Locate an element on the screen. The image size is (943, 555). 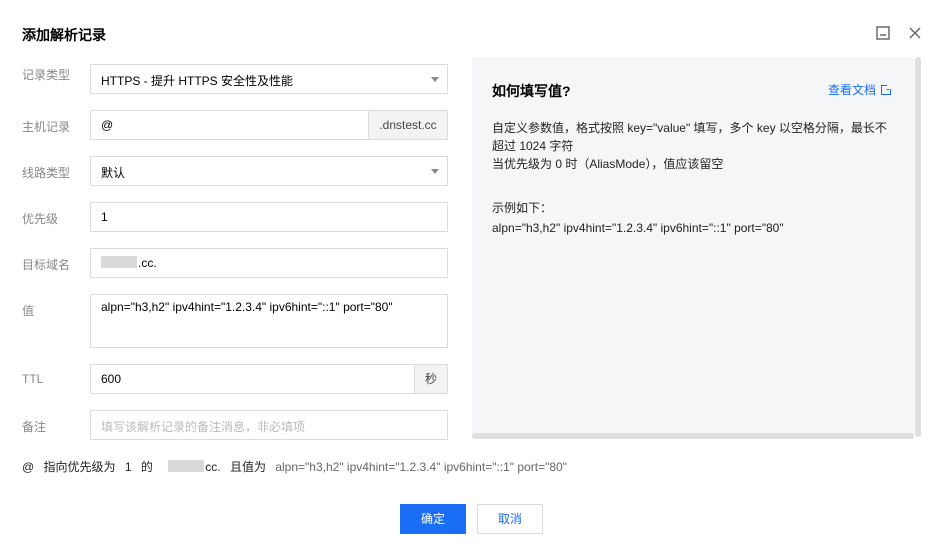
ttl-unit: 秒 is located at coordinates (431, 379).